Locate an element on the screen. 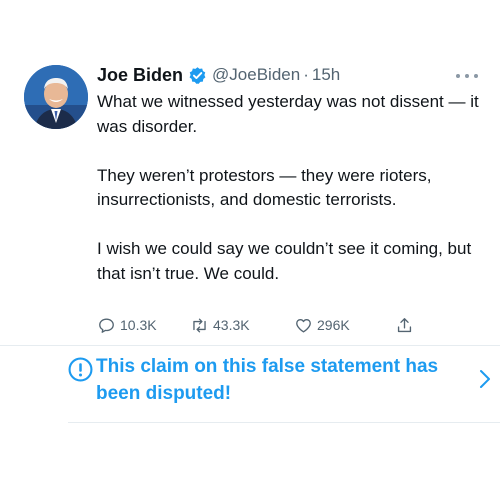 The width and height of the screenshot is (500, 500). info-icon is located at coordinates (80, 369).